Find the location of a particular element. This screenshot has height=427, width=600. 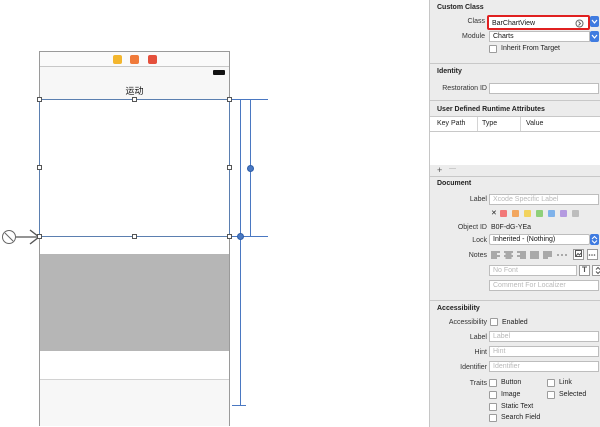

resize-handle-mid-right is located at coordinates (229, 167).